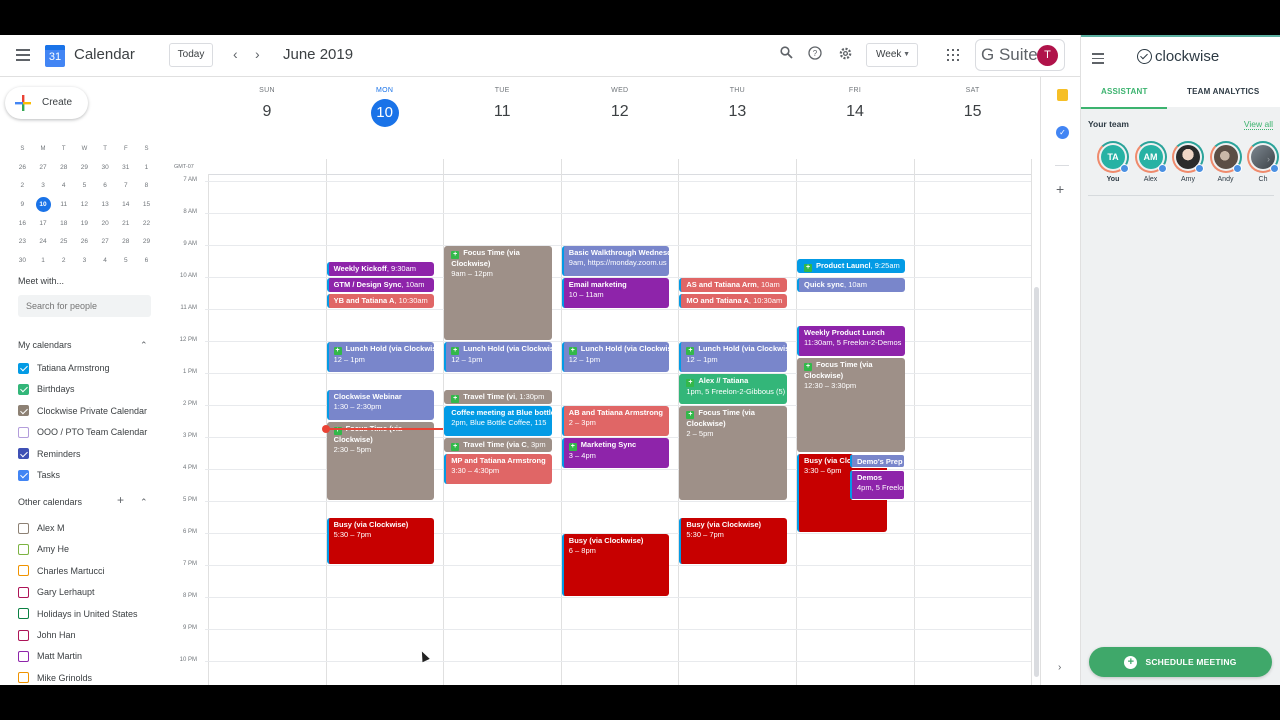 The height and width of the screenshot is (720, 1280). I want to click on calendar-item: Reminders, so click(49, 454).